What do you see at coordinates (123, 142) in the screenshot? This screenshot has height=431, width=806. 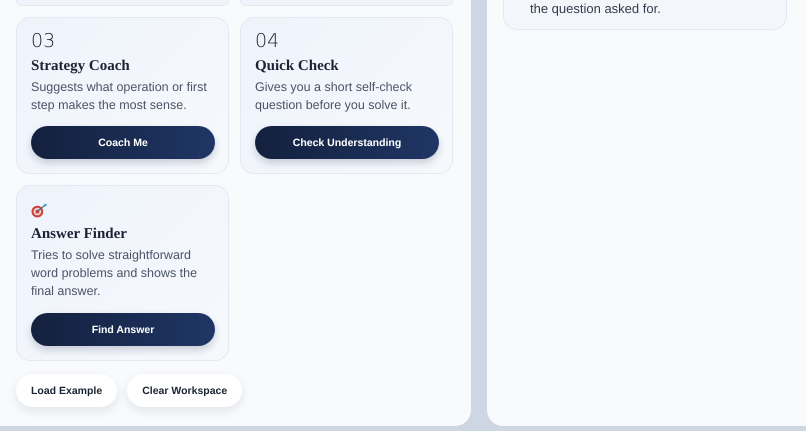 I see `action-button: Coach Me` at bounding box center [123, 142].